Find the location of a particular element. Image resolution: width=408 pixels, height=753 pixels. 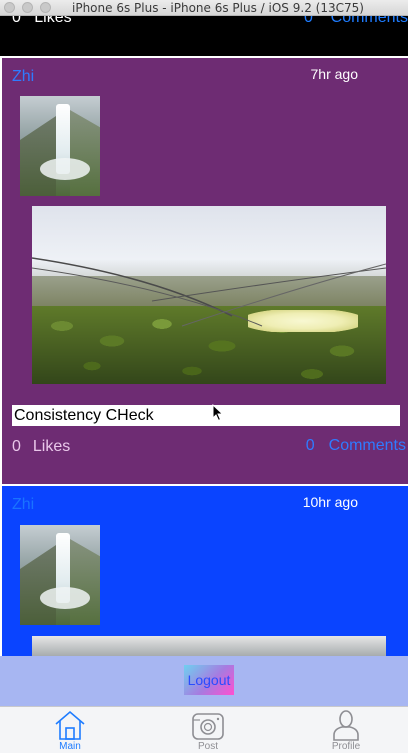

likes-button: 0 Likes is located at coordinates (41, 447).